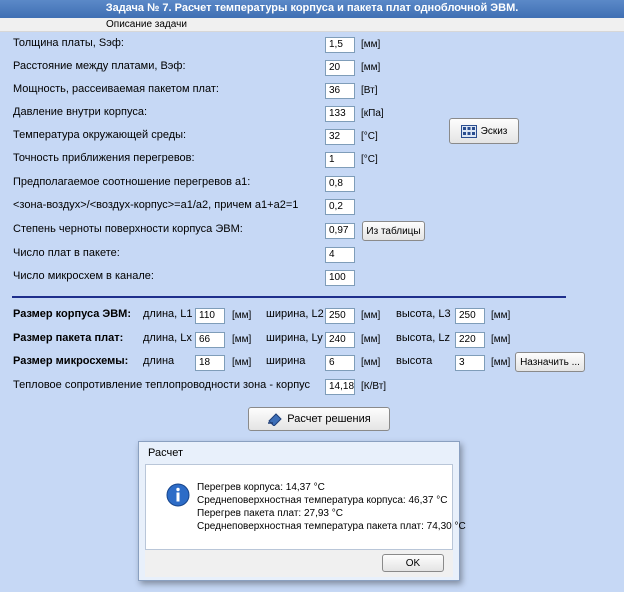 This screenshot has height=592, width=624. I want to click on param-label-board-count: Число плат в пакете:, so click(66, 253).